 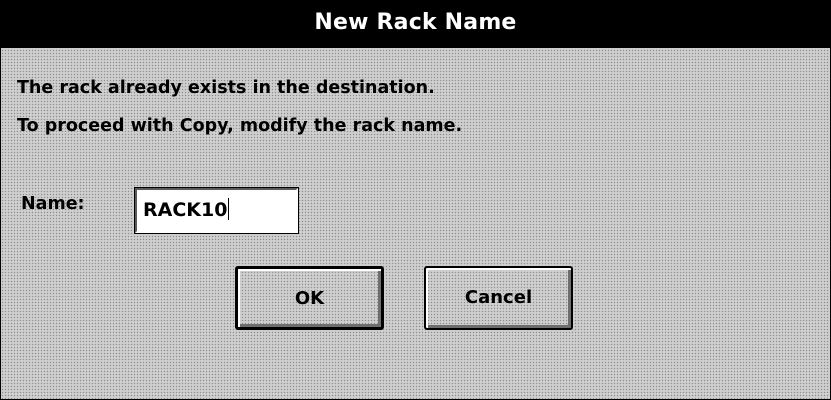 I want to click on title-bar: New Rack Name, so click(x=415, y=24).